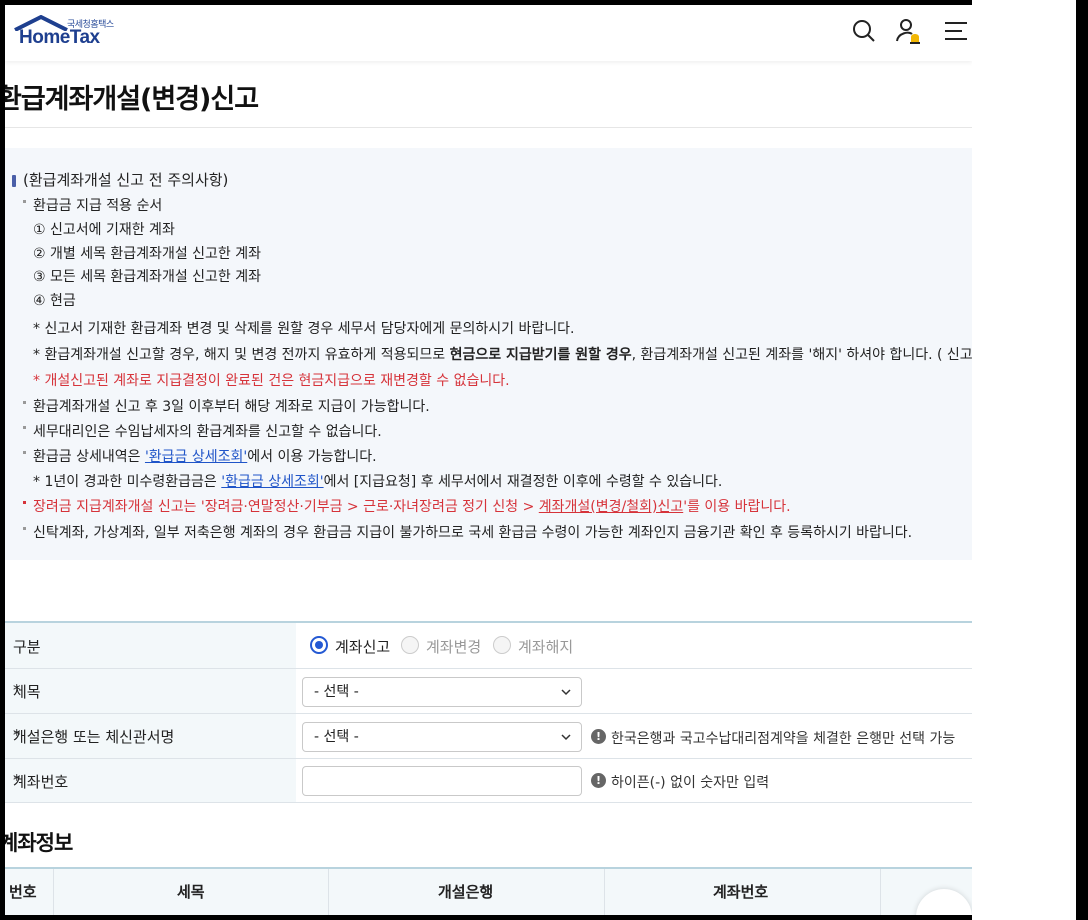 This screenshot has width=1088, height=920. I want to click on type-label: 구분, so click(27, 647).